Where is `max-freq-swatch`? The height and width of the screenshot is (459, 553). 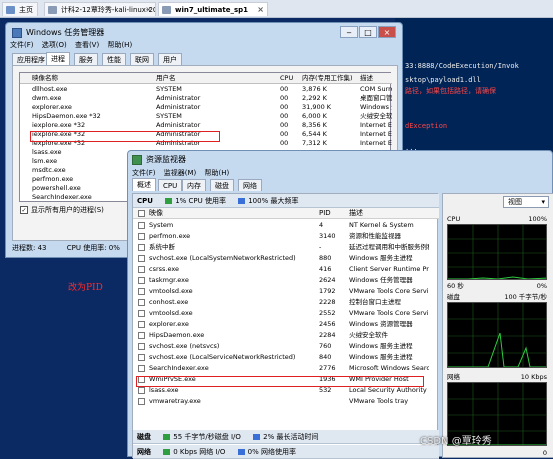 max-freq-swatch is located at coordinates (242, 201).